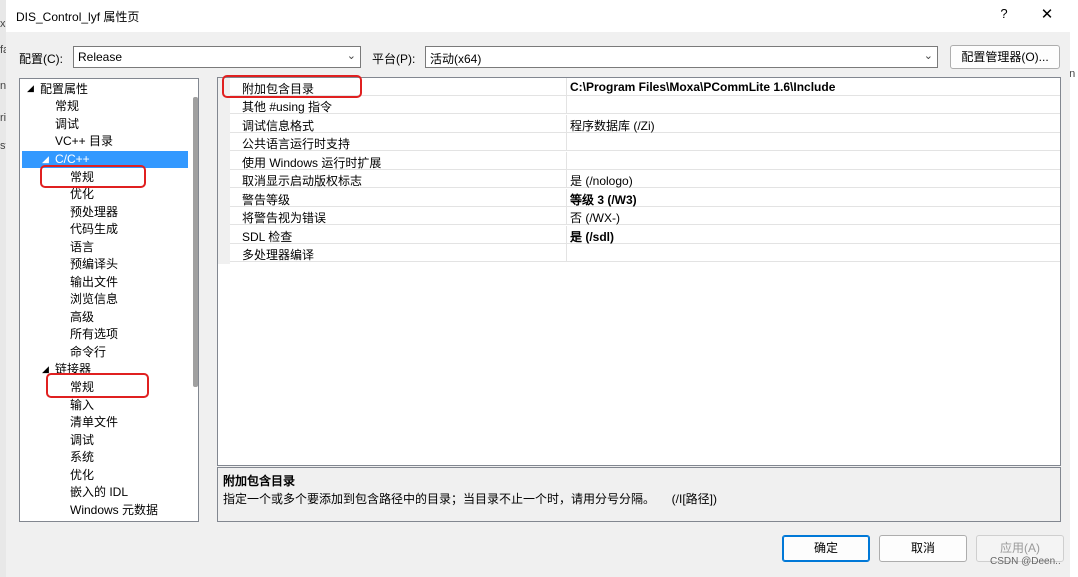 Image resolution: width=1078 pixels, height=577 pixels. What do you see at coordinates (603, 199) in the screenshot?
I see `property-value: 等级 3 (/W3)` at bounding box center [603, 199].